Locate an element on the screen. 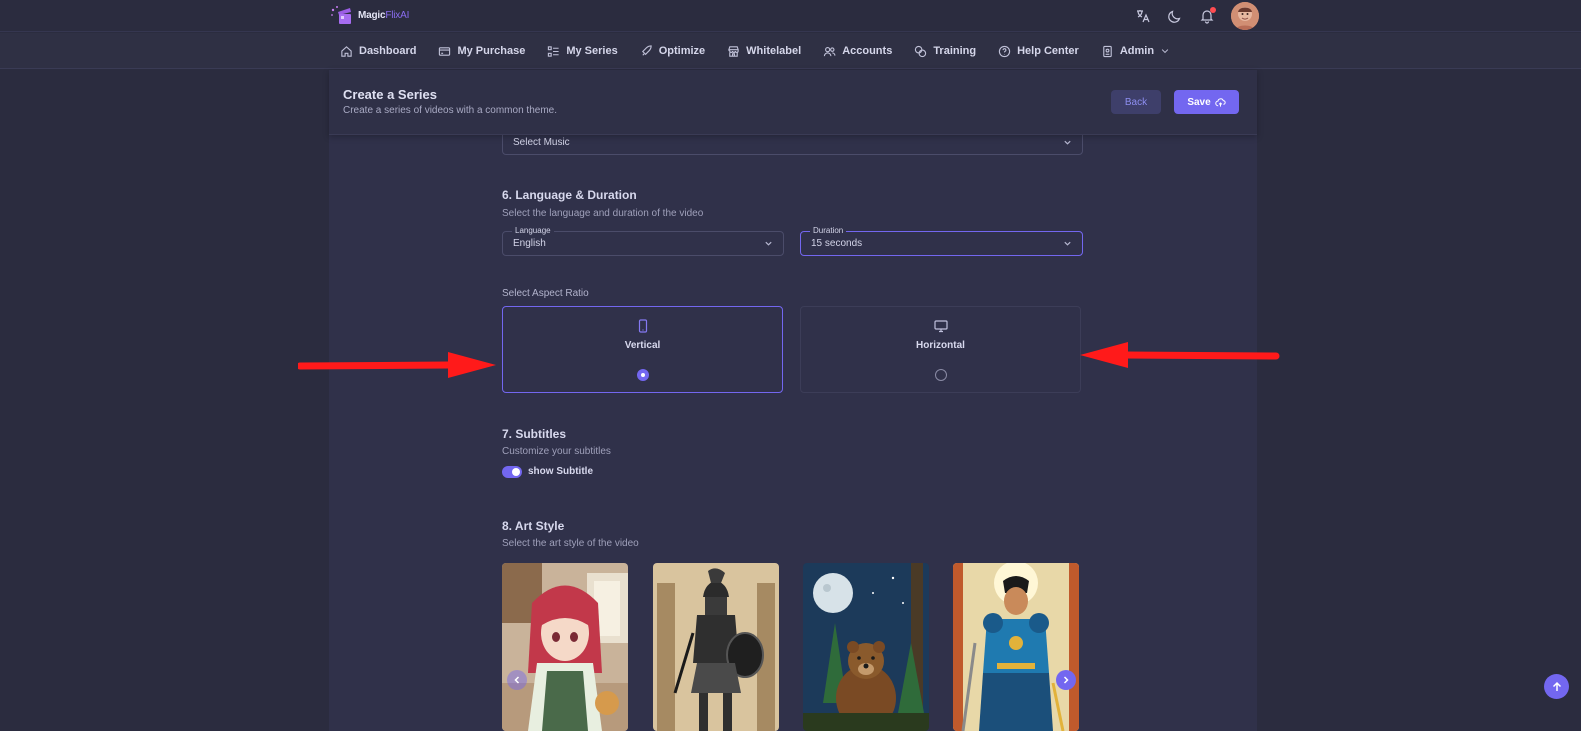 The image size is (1581, 731). comic-hero-image is located at coordinates (1016, 647).